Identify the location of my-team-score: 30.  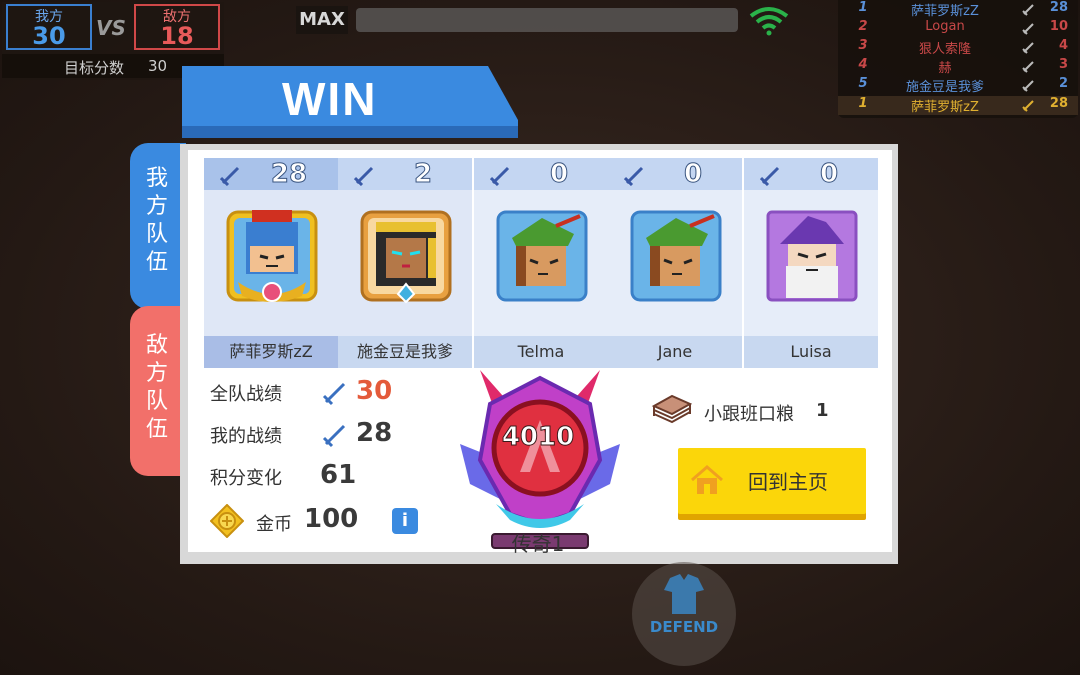
(49, 36).